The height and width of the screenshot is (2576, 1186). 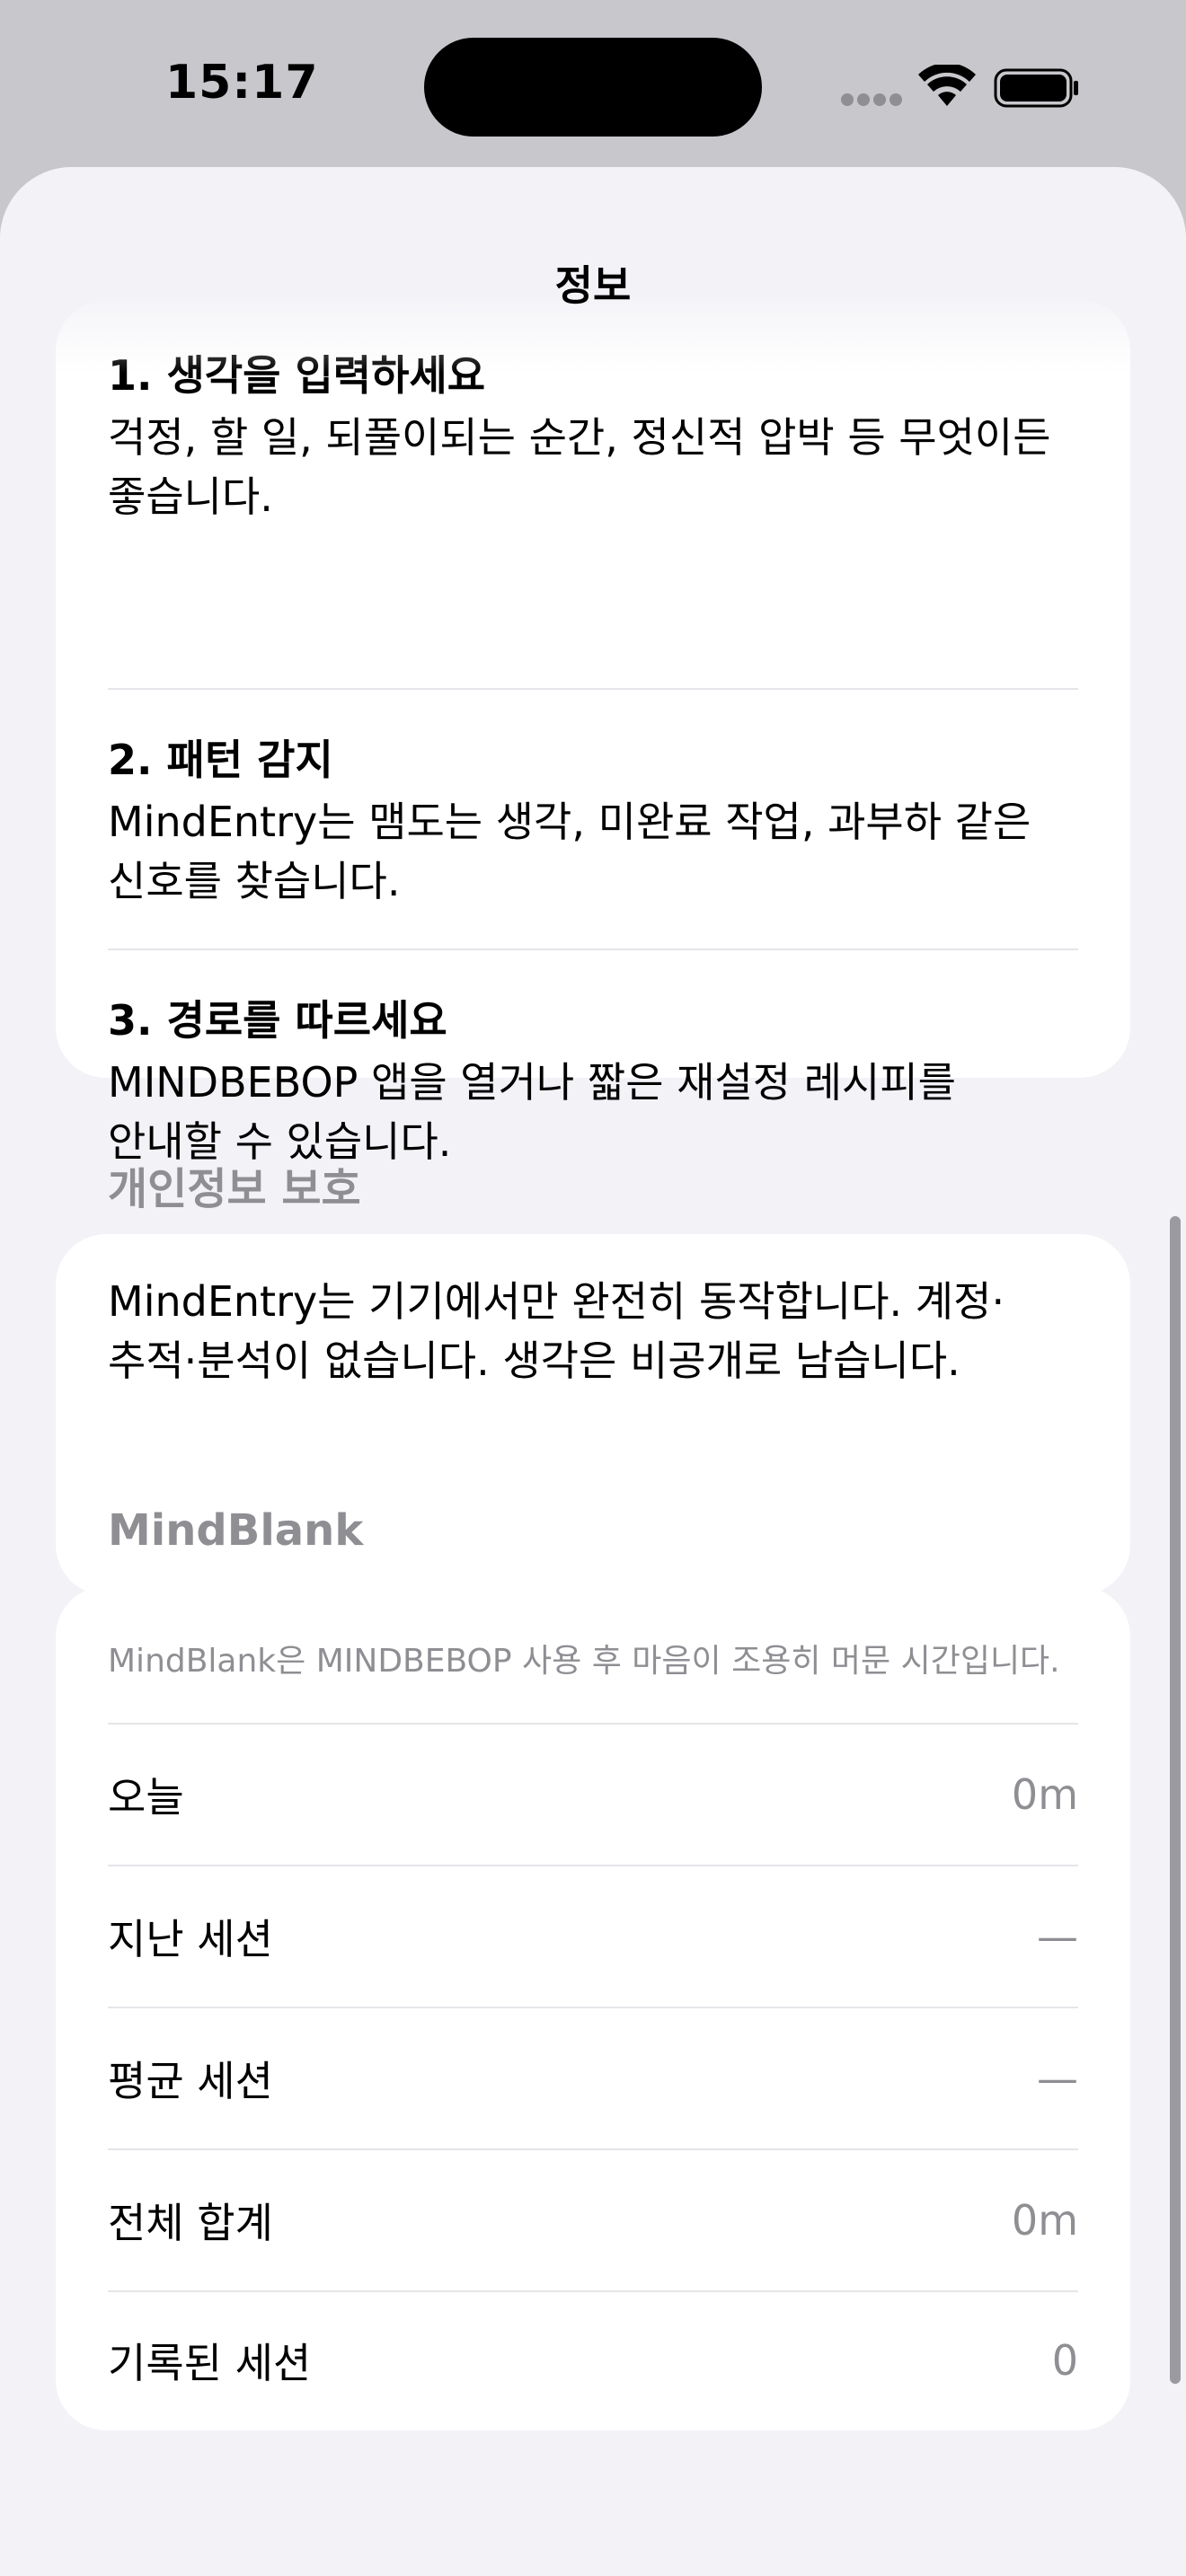 What do you see at coordinates (593, 285) in the screenshot?
I see `sheet-title: 정보` at bounding box center [593, 285].